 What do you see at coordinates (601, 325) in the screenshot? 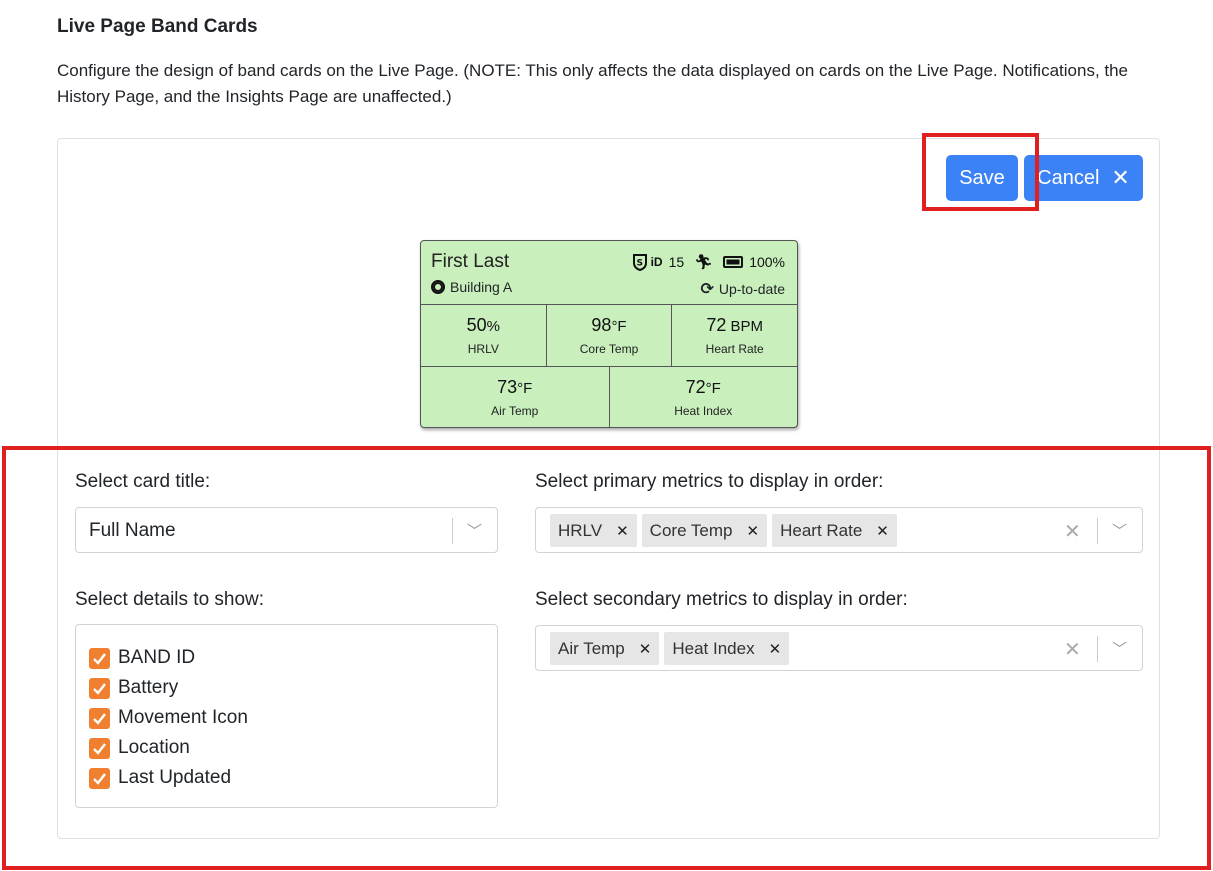
I see `metric-value: 98` at bounding box center [601, 325].